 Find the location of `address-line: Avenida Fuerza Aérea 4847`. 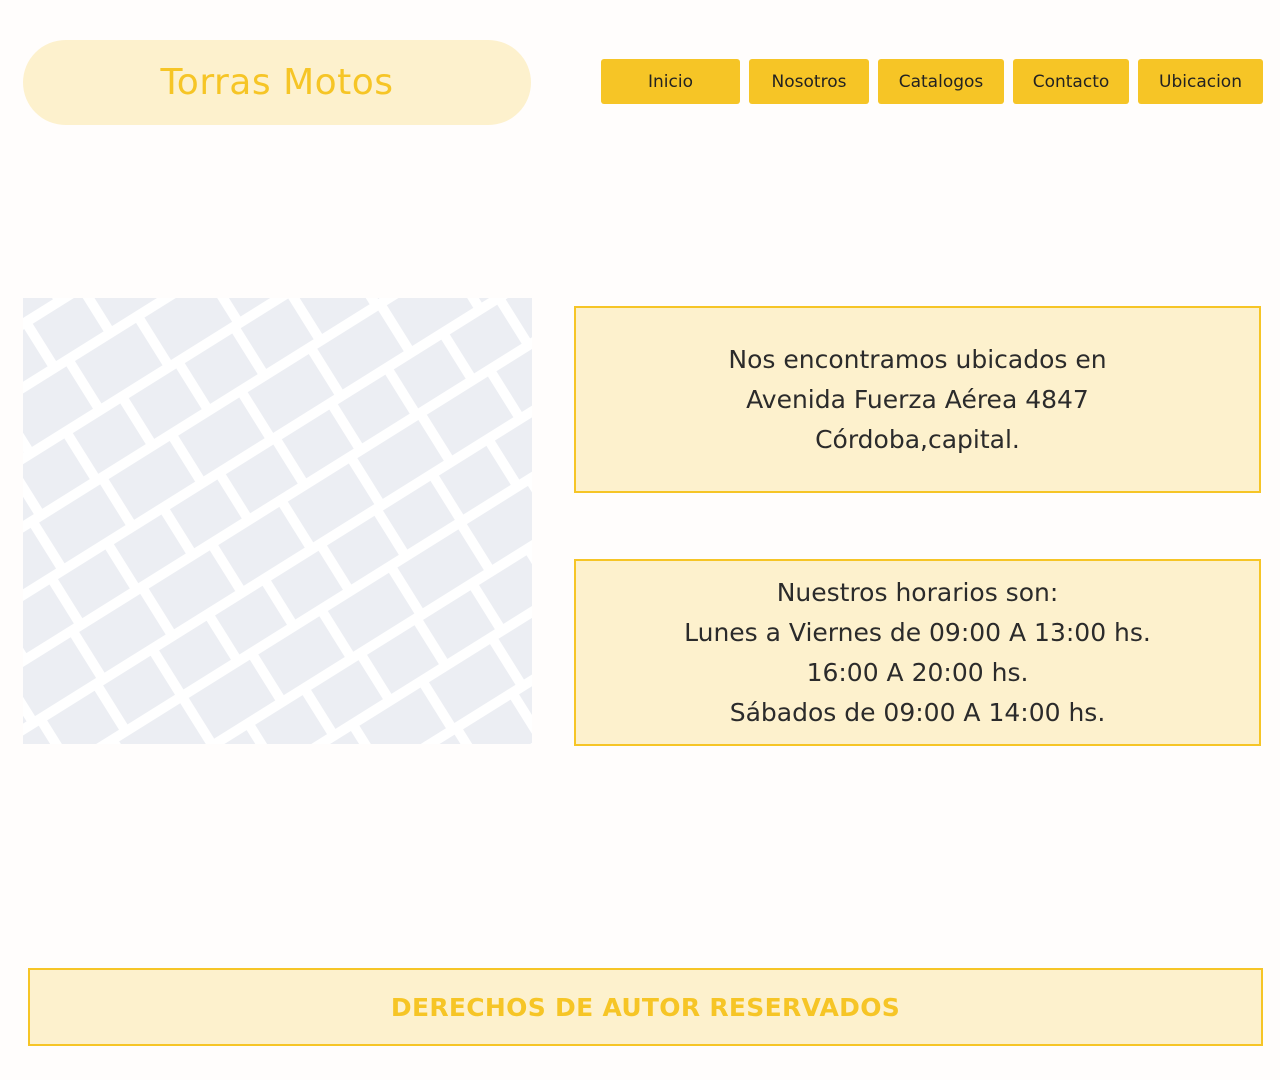

address-line: Avenida Fuerza Aérea 4847 is located at coordinates (917, 399).